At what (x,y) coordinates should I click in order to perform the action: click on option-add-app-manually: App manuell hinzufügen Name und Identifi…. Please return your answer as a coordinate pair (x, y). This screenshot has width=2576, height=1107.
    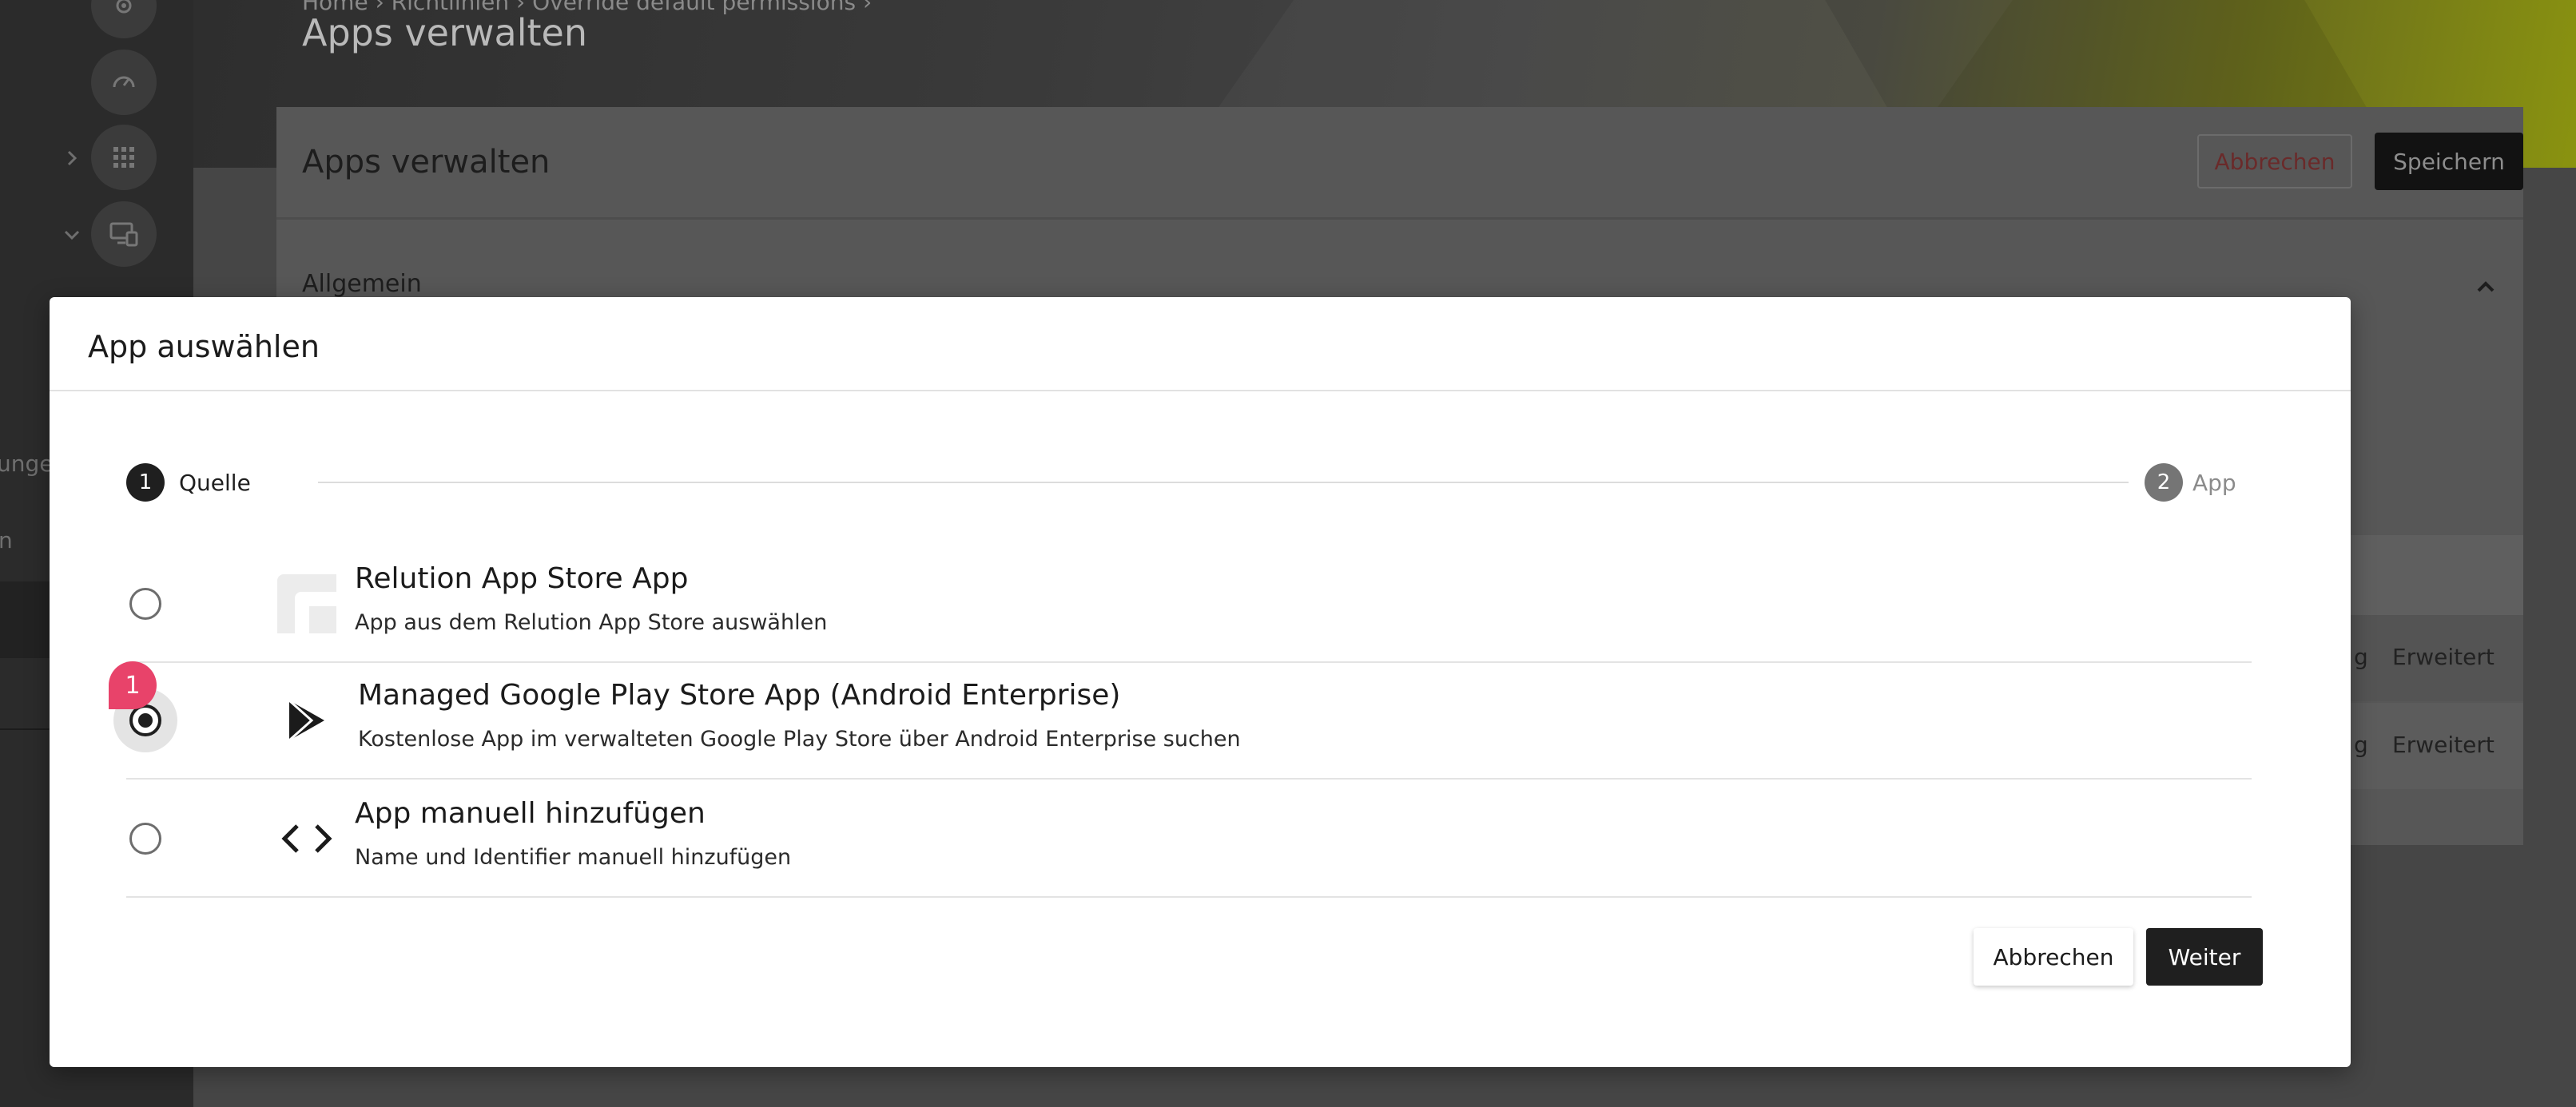
    Looking at the image, I should click on (1189, 839).